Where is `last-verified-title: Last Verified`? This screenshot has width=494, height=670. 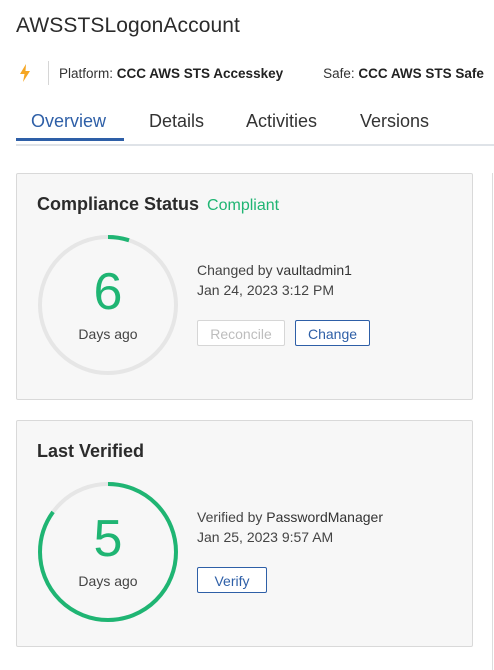 last-verified-title: Last Verified is located at coordinates (91, 451).